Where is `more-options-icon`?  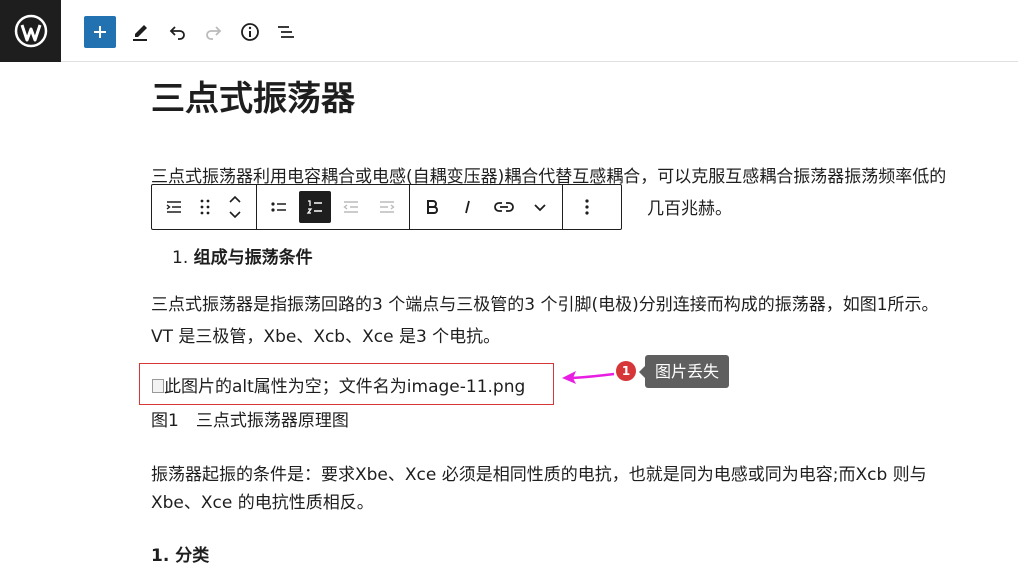 more-options-icon is located at coordinates (587, 207).